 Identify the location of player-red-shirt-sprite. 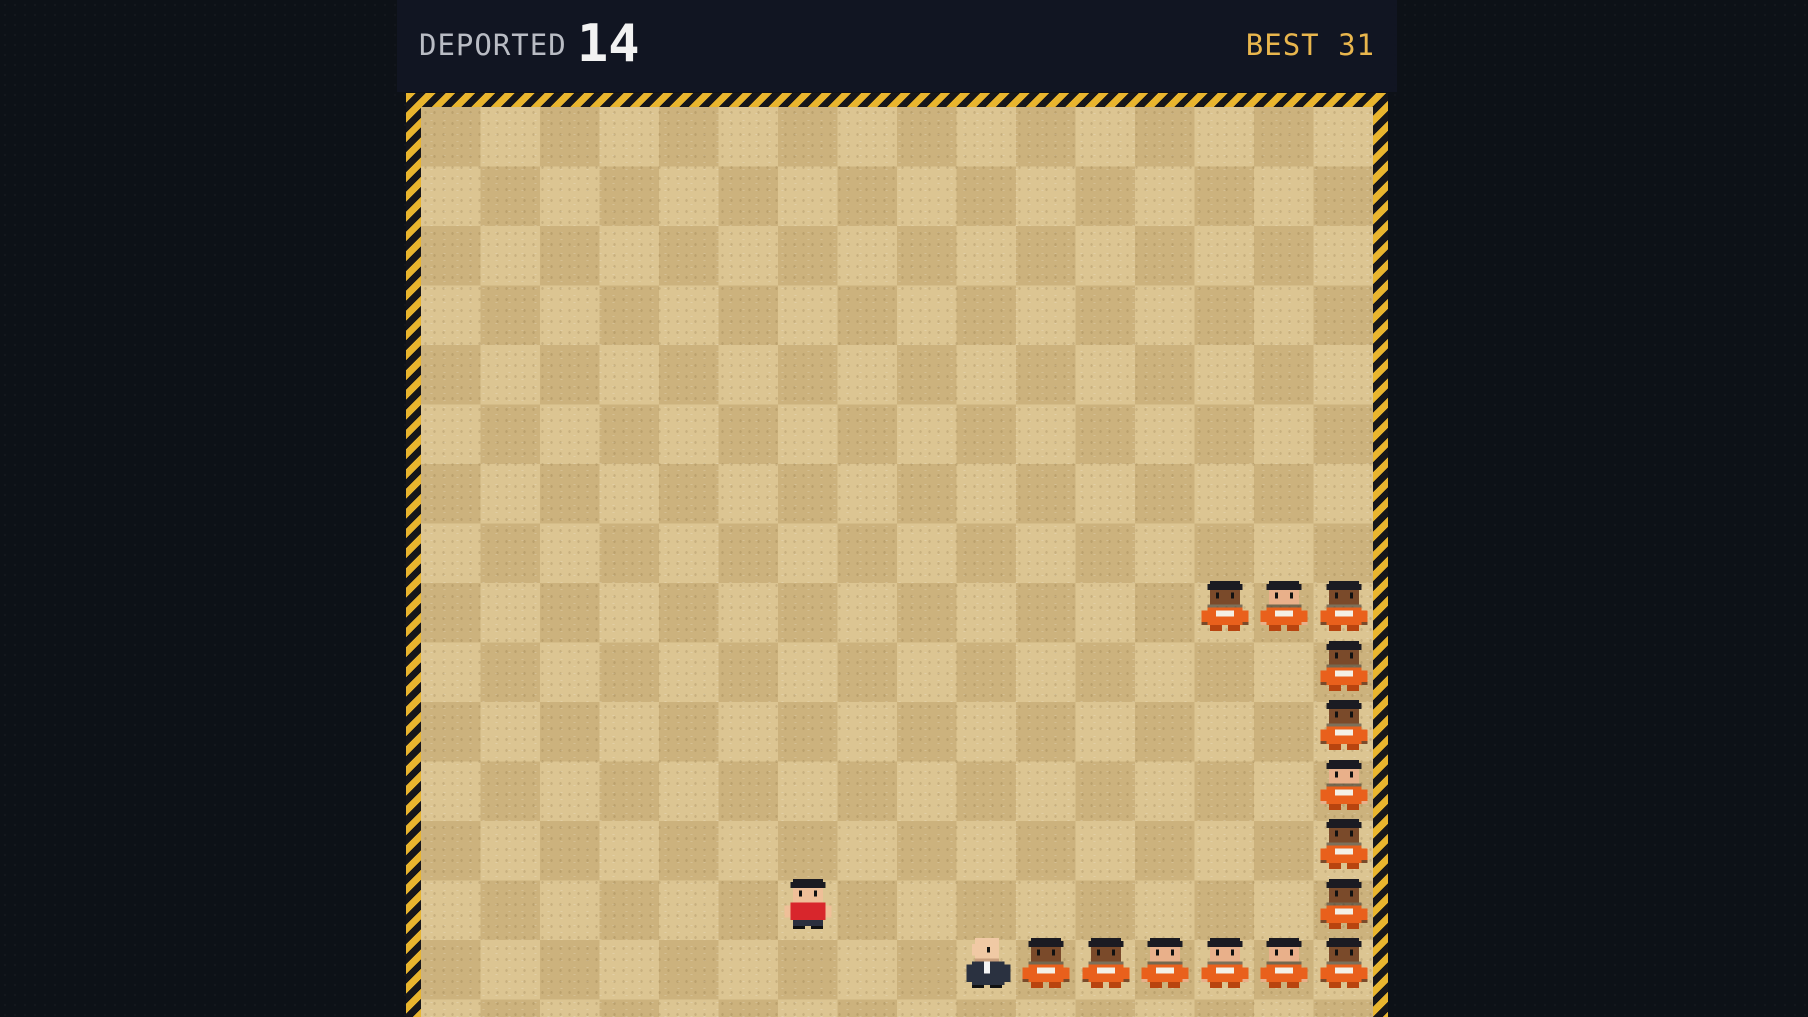
(808, 904).